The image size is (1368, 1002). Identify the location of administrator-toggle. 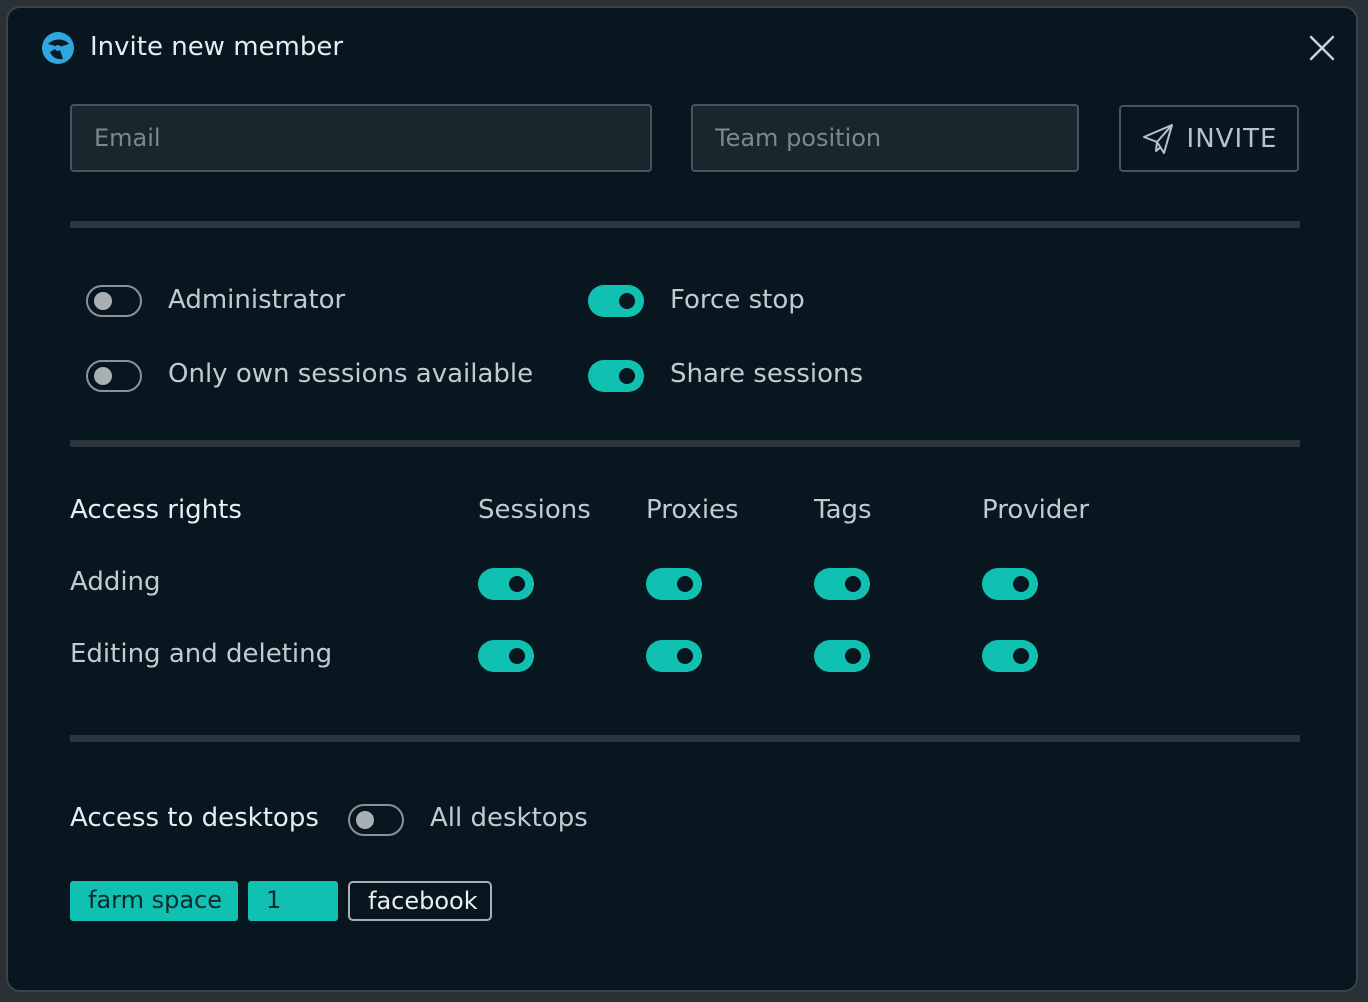
(114, 301).